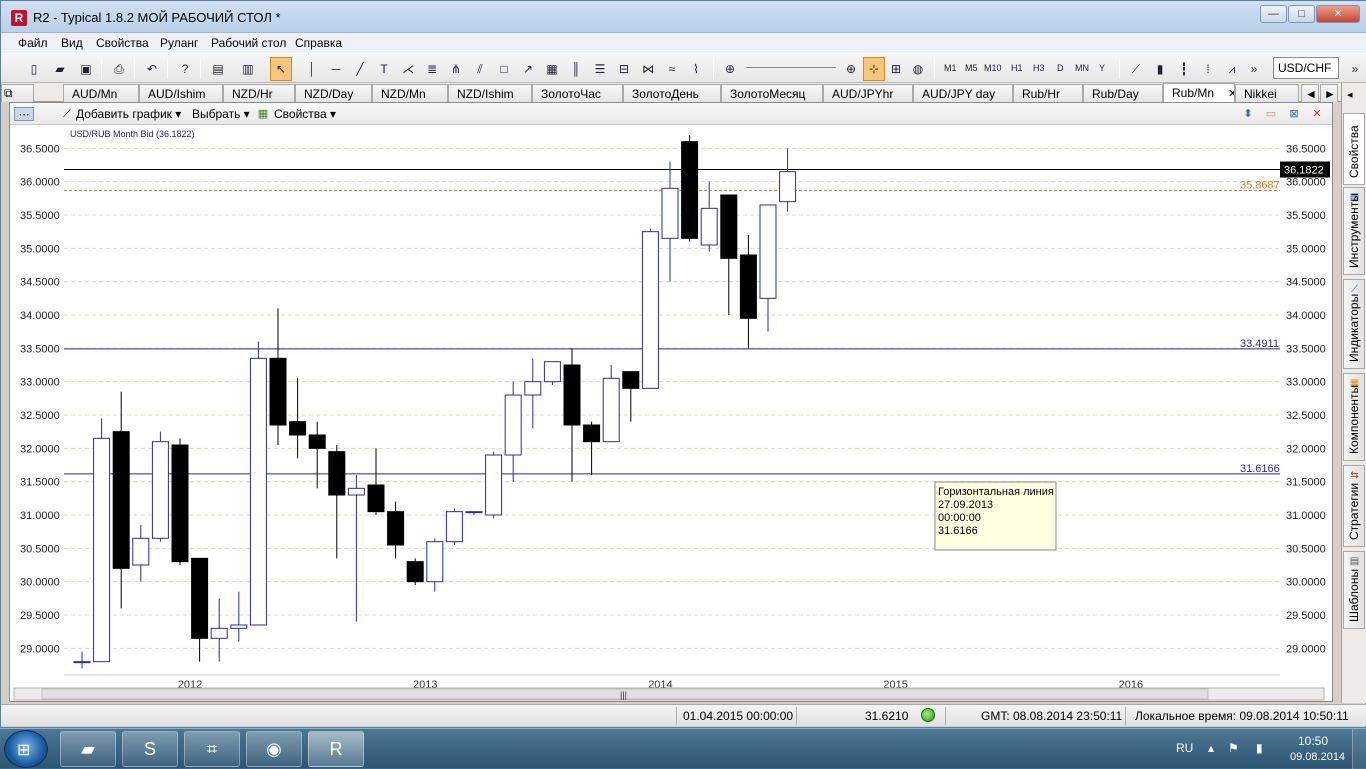  What do you see at coordinates (384, 69) in the screenshot?
I see `text-tool-icon: T` at bounding box center [384, 69].